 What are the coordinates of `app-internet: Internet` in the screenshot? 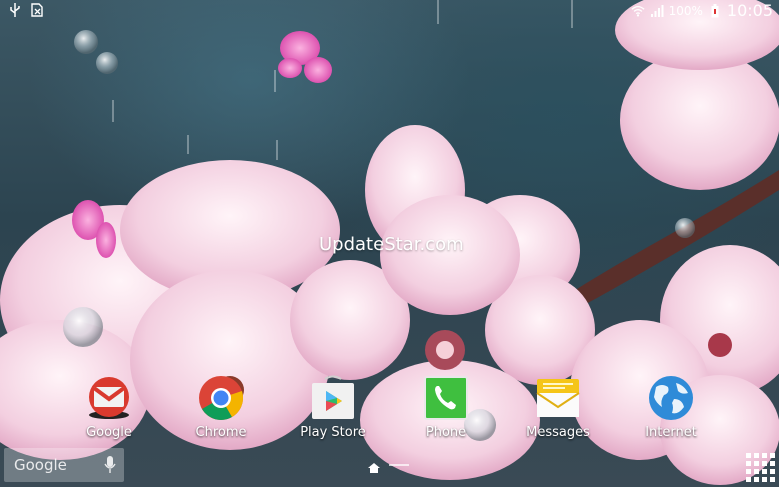 It's located at (671, 407).